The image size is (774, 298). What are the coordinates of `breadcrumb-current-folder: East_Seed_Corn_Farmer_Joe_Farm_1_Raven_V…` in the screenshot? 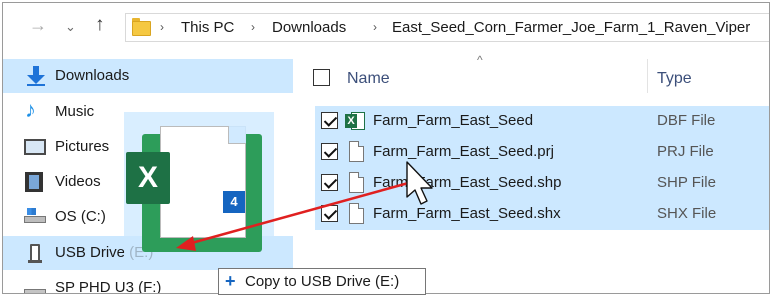 It's located at (571, 27).